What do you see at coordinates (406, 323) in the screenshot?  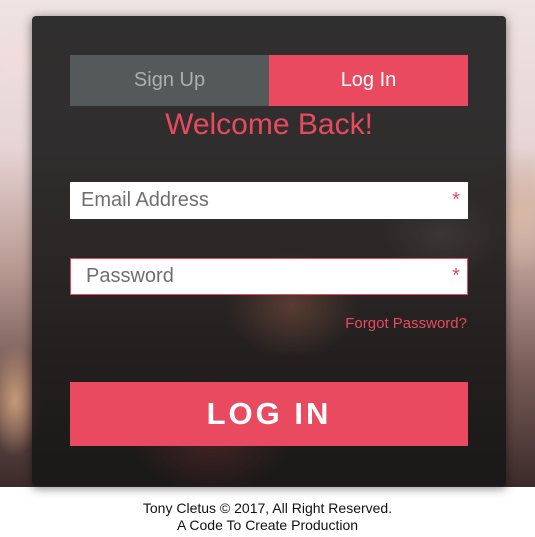 I see `forgot-password-link: Forgot Password?` at bounding box center [406, 323].